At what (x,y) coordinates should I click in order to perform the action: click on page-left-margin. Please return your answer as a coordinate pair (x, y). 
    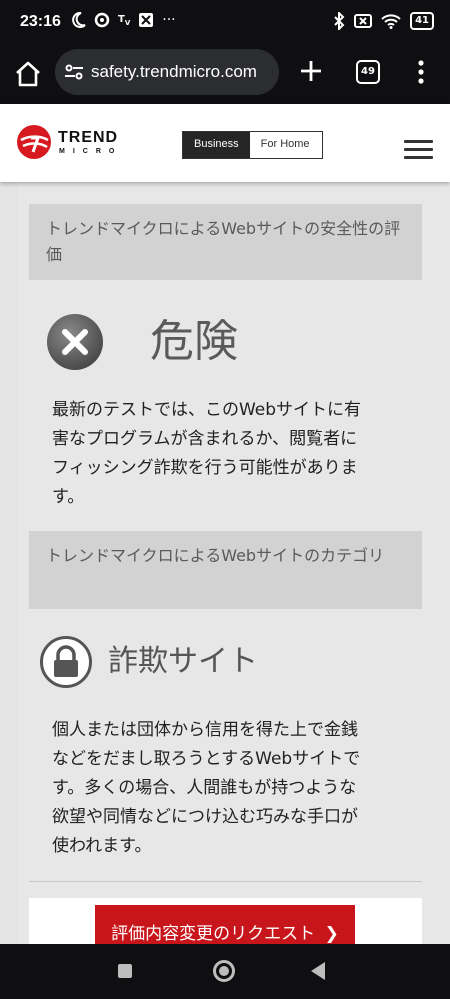
    Looking at the image, I should click on (9, 563).